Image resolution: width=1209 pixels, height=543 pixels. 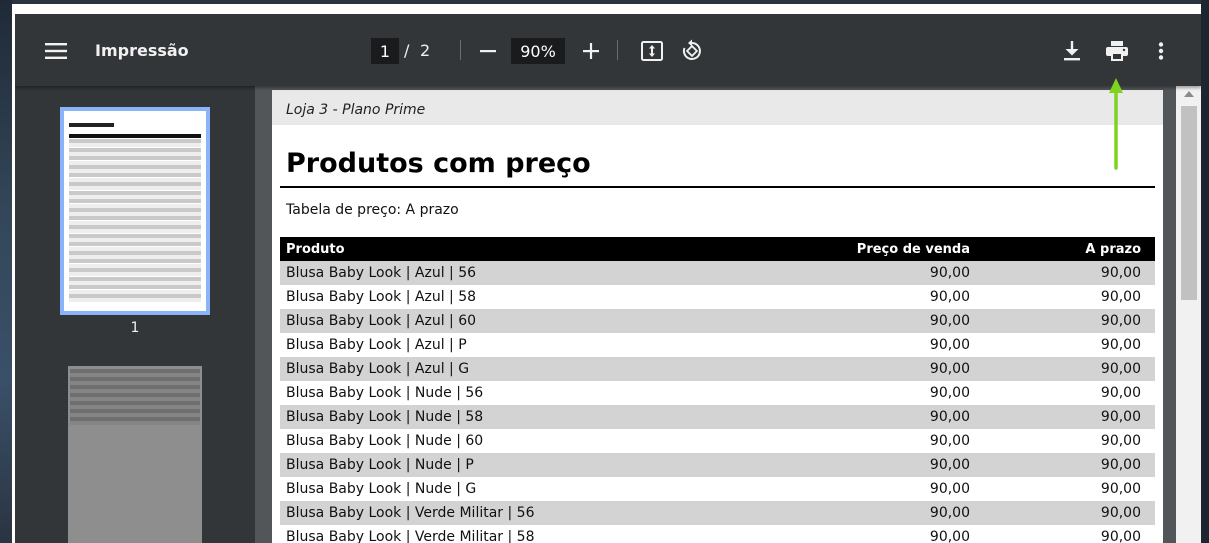 I want to click on rotate-icon, so click(x=692, y=51).